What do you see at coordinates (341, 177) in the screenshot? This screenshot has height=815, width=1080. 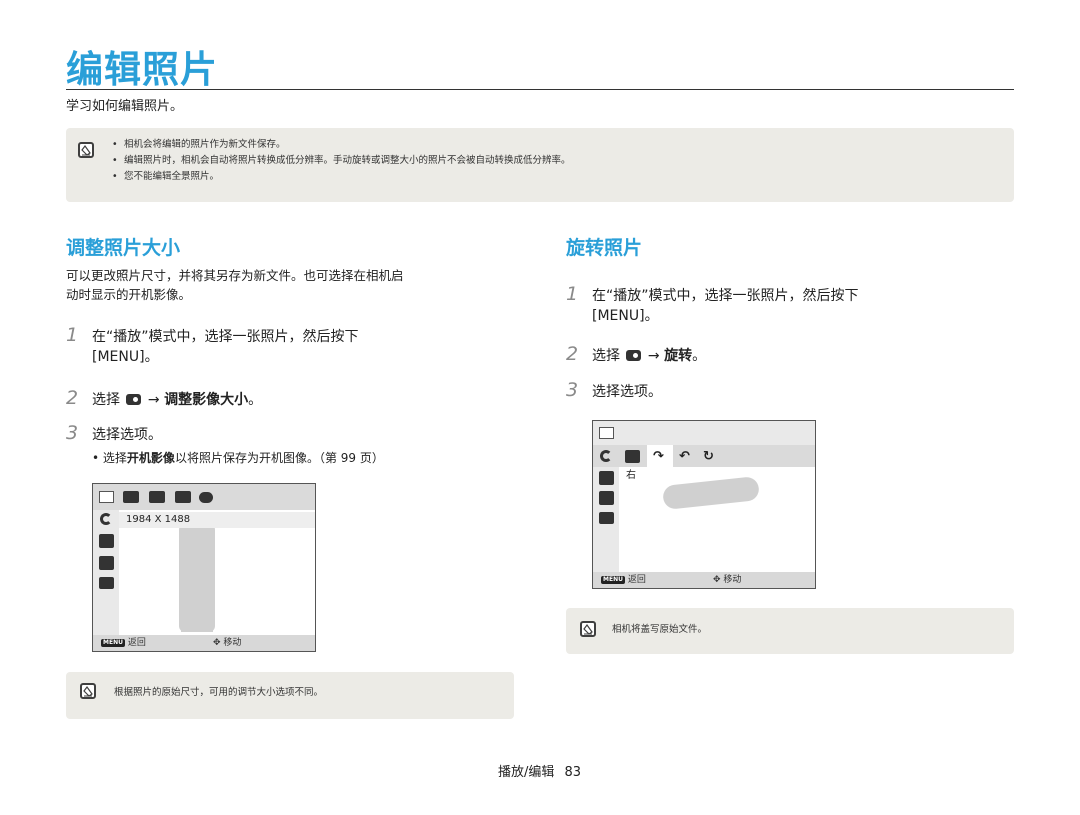 I see `note-item: 您不能编辑全景照片。` at bounding box center [341, 177].